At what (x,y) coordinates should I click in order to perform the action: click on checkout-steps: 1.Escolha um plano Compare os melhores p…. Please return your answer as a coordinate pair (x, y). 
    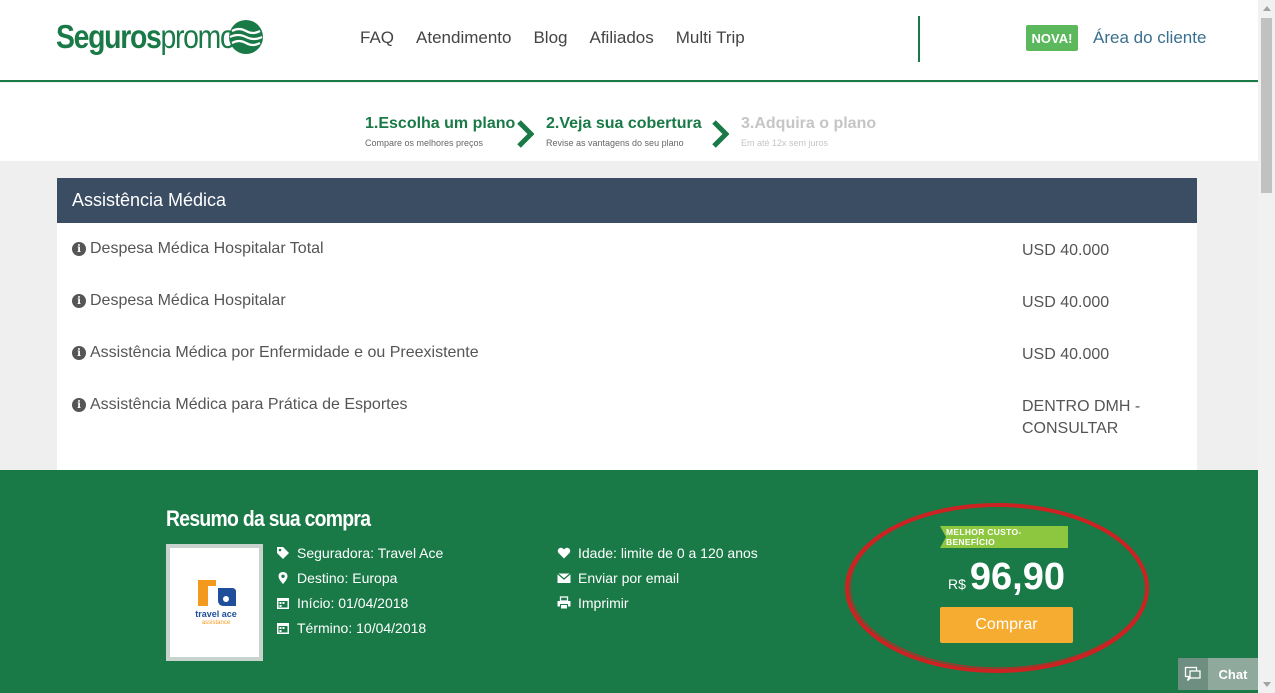
    Looking at the image, I should click on (629, 122).